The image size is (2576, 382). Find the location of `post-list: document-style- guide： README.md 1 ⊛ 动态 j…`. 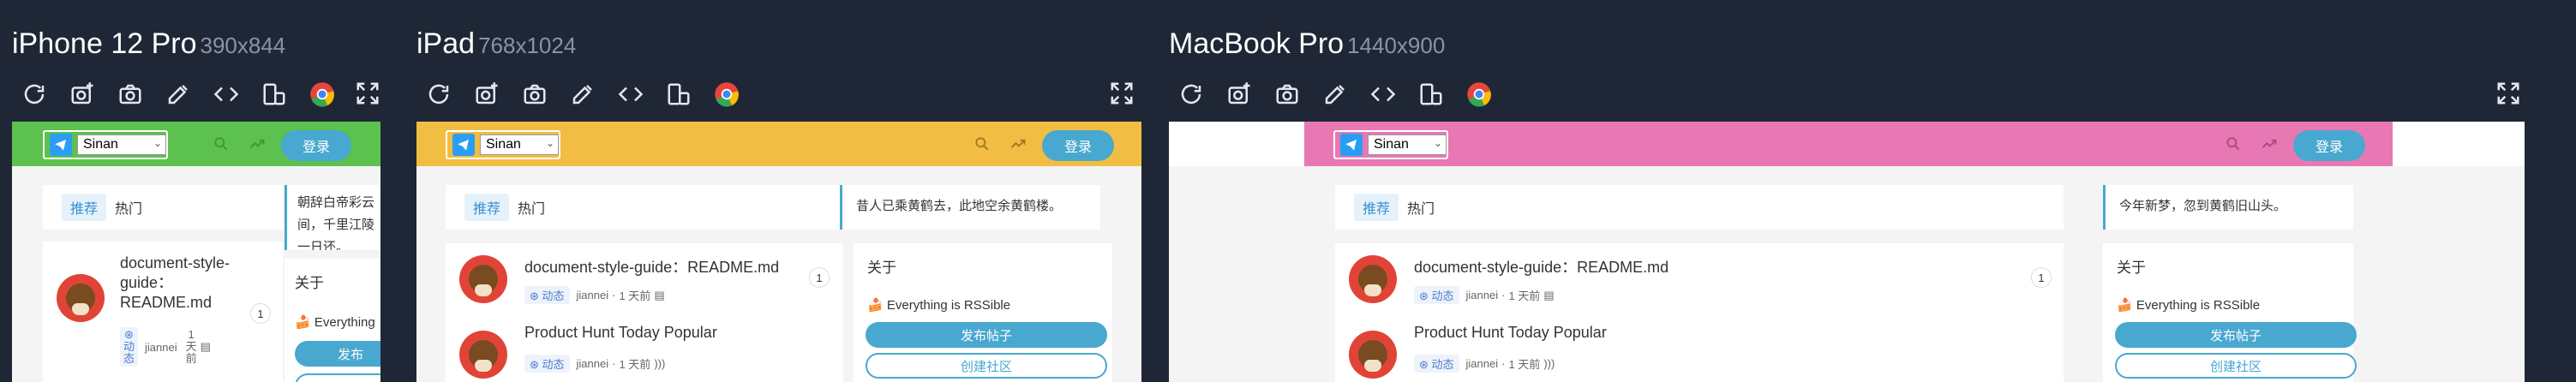

post-list: document-style- guide： README.md 1 ⊛ 动态 j… is located at coordinates (163, 312).